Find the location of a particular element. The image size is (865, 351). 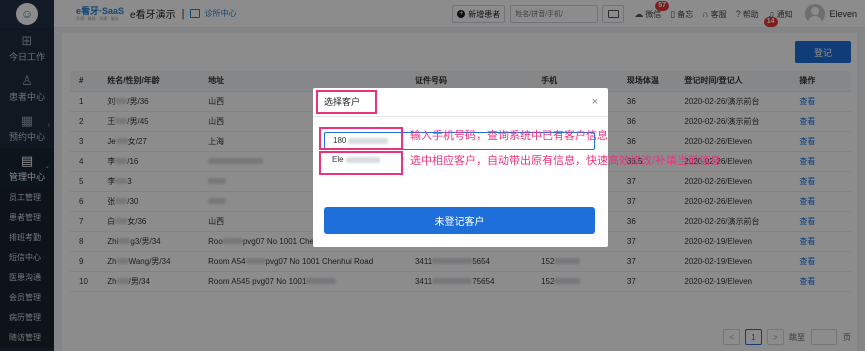

annotation-note-1: 输入手机号码，查询系统中已有客户信息 is located at coordinates (509, 136).